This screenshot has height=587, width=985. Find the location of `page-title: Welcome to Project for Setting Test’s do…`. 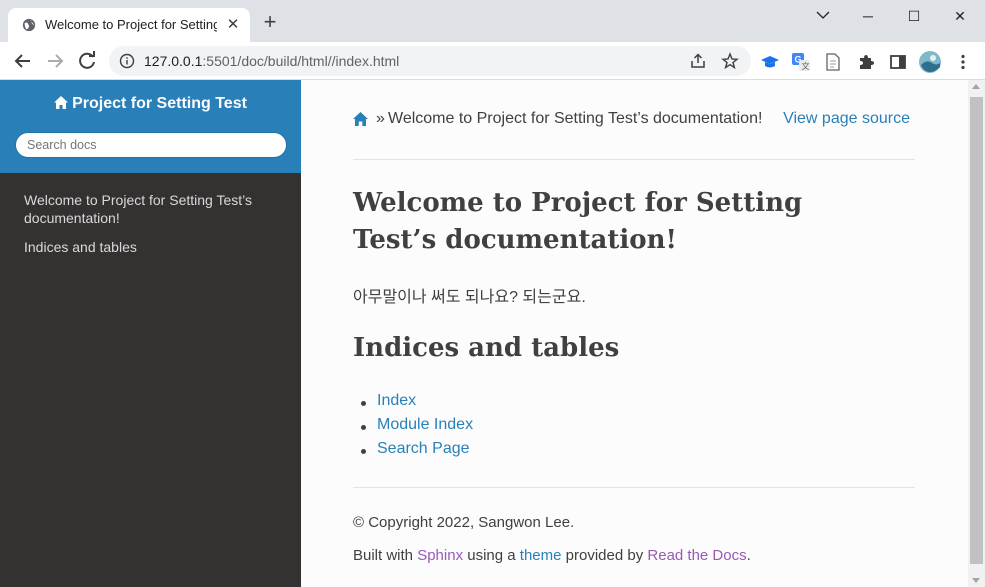

page-title: Welcome to Project for Setting Test’s do… is located at coordinates (578, 221).